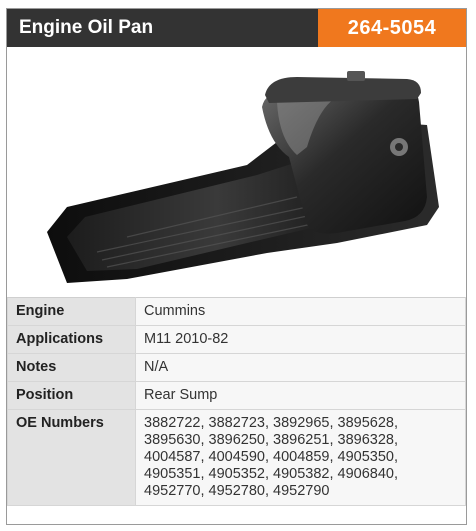  I want to click on spec-row-notes: Notes N/A, so click(236, 367).